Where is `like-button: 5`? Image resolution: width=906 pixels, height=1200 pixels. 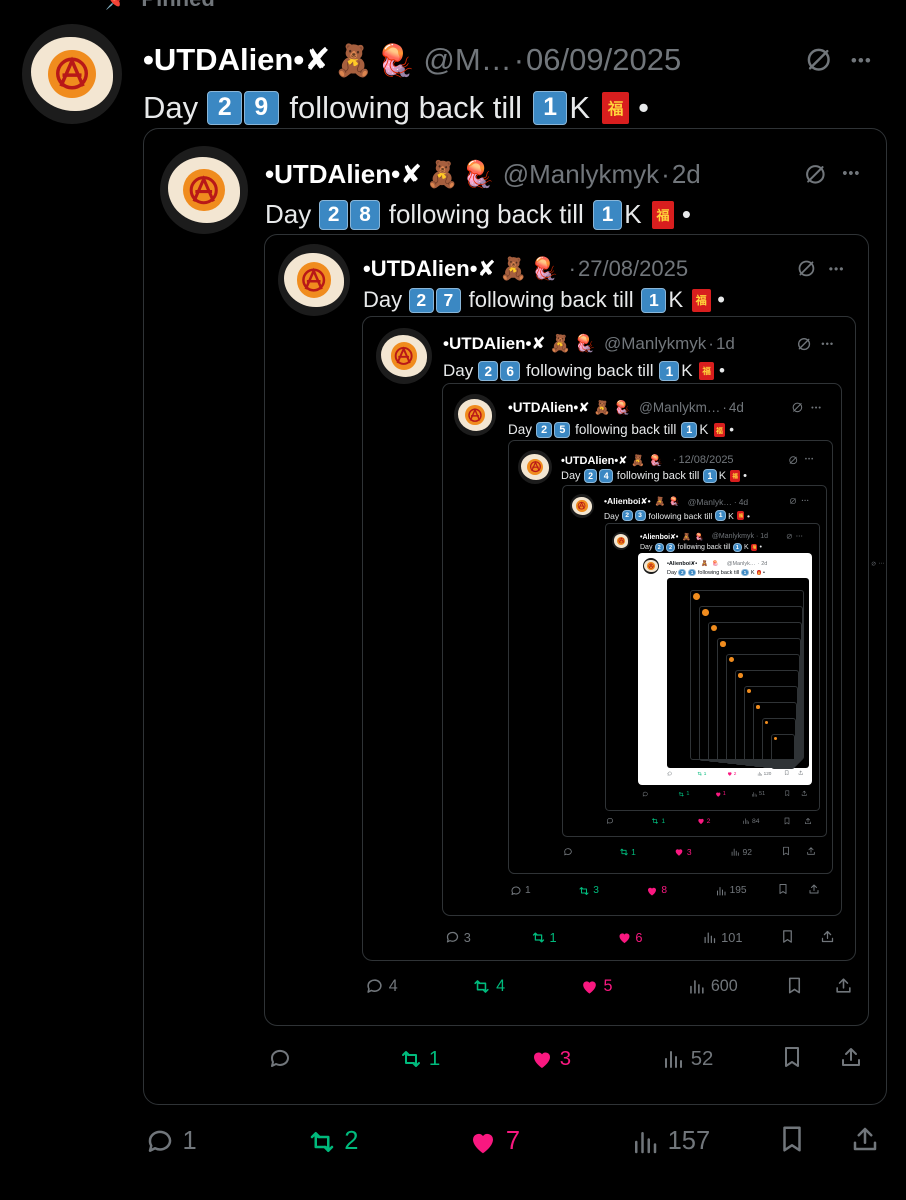
like-button: 5 is located at coordinates (596, 987).